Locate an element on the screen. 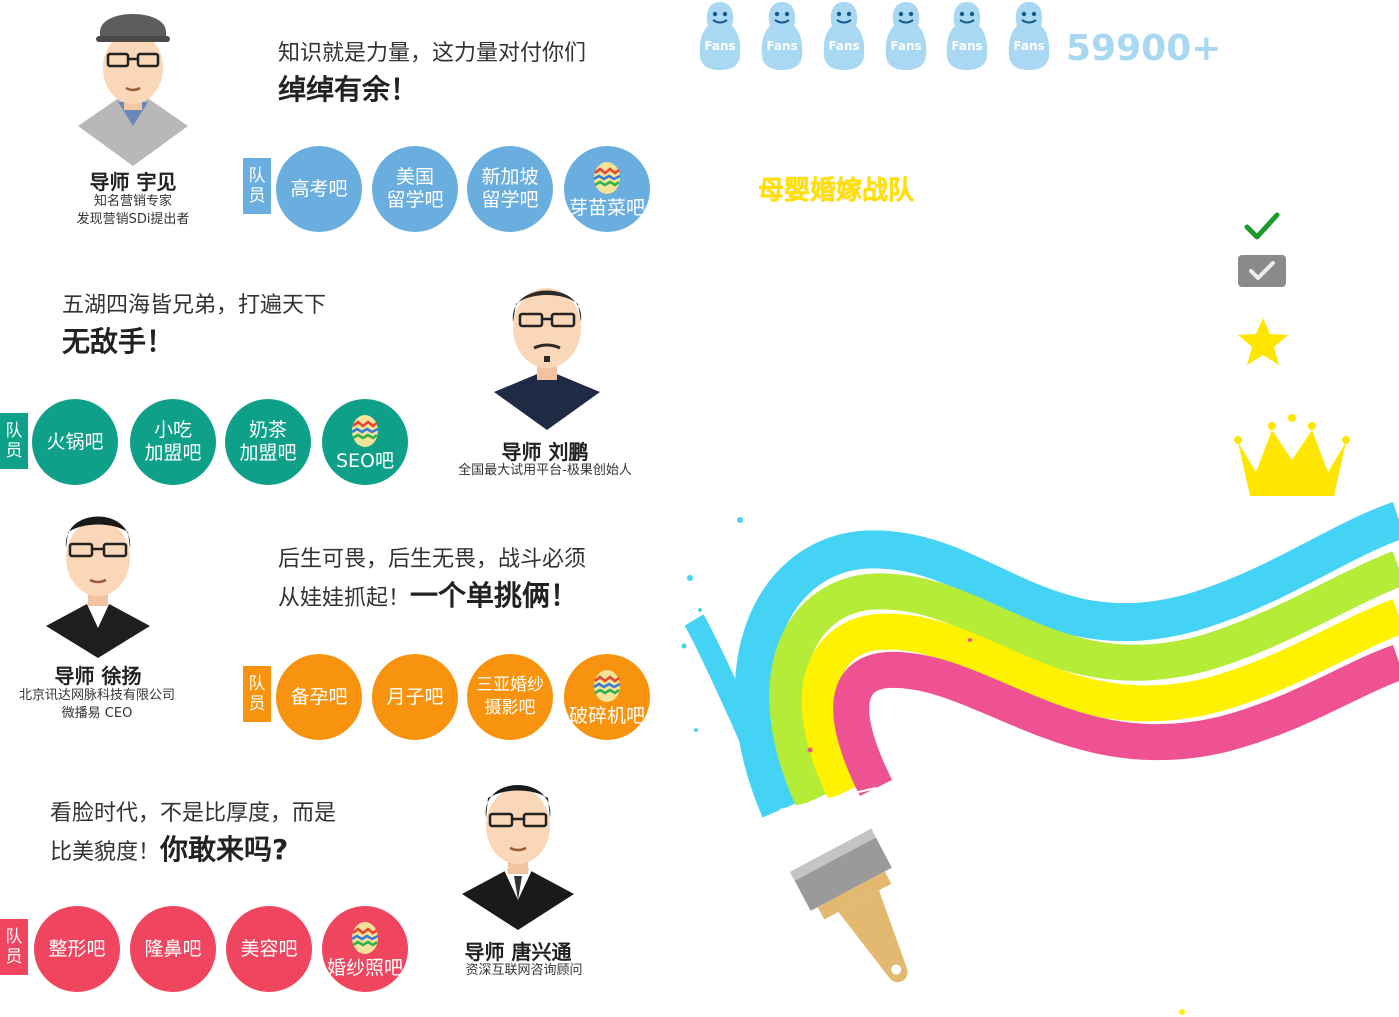  mentor-desc: 全国最大试用平台-极果创始人 is located at coordinates (545, 471).